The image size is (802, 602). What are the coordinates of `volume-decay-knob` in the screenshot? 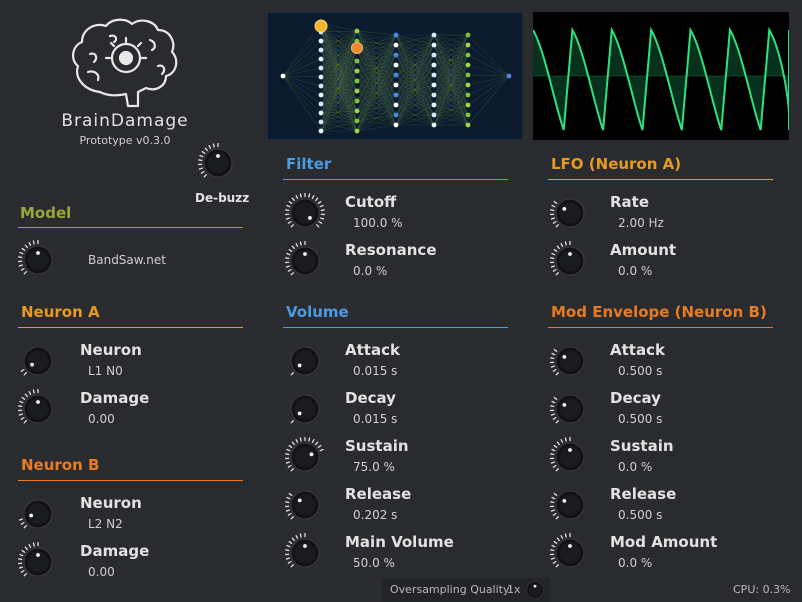 It's located at (305, 411).